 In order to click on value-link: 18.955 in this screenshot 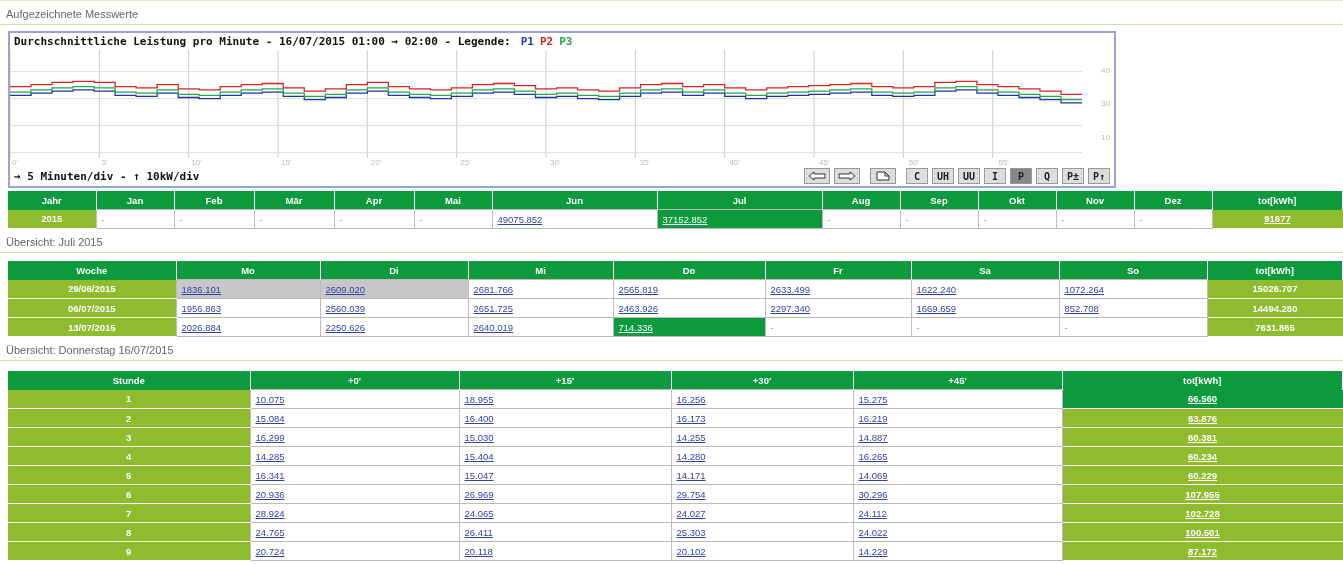, I will do `click(565, 399)`.